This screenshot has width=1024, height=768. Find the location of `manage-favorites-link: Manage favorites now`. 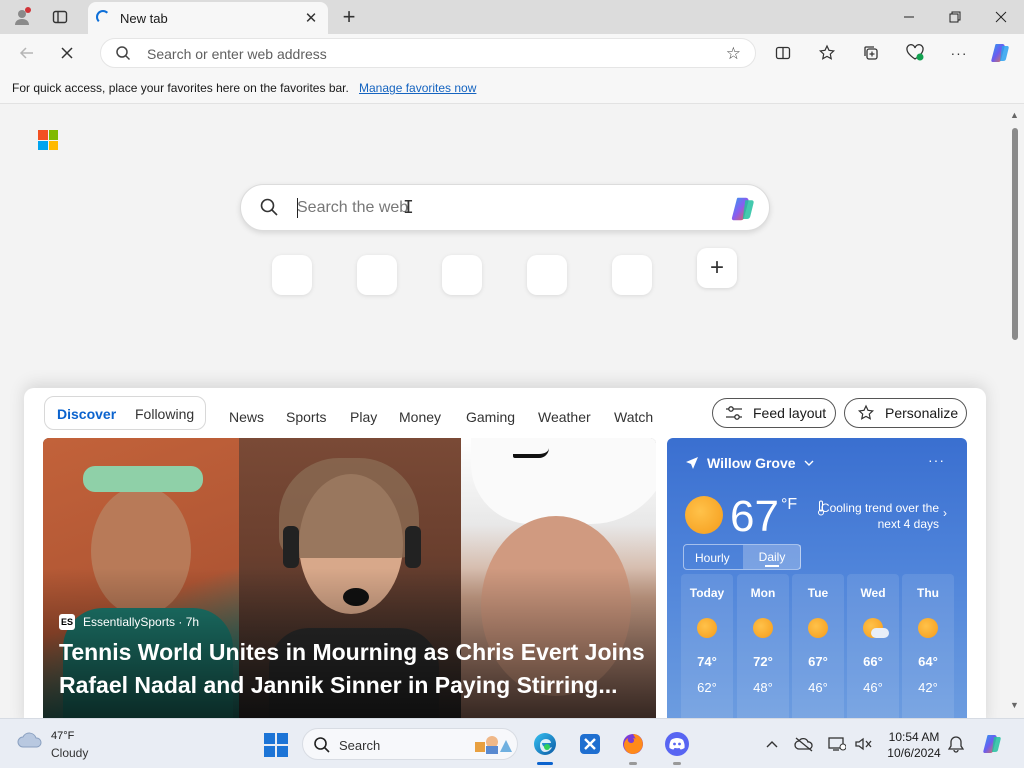

manage-favorites-link: Manage favorites now is located at coordinates (417, 88).